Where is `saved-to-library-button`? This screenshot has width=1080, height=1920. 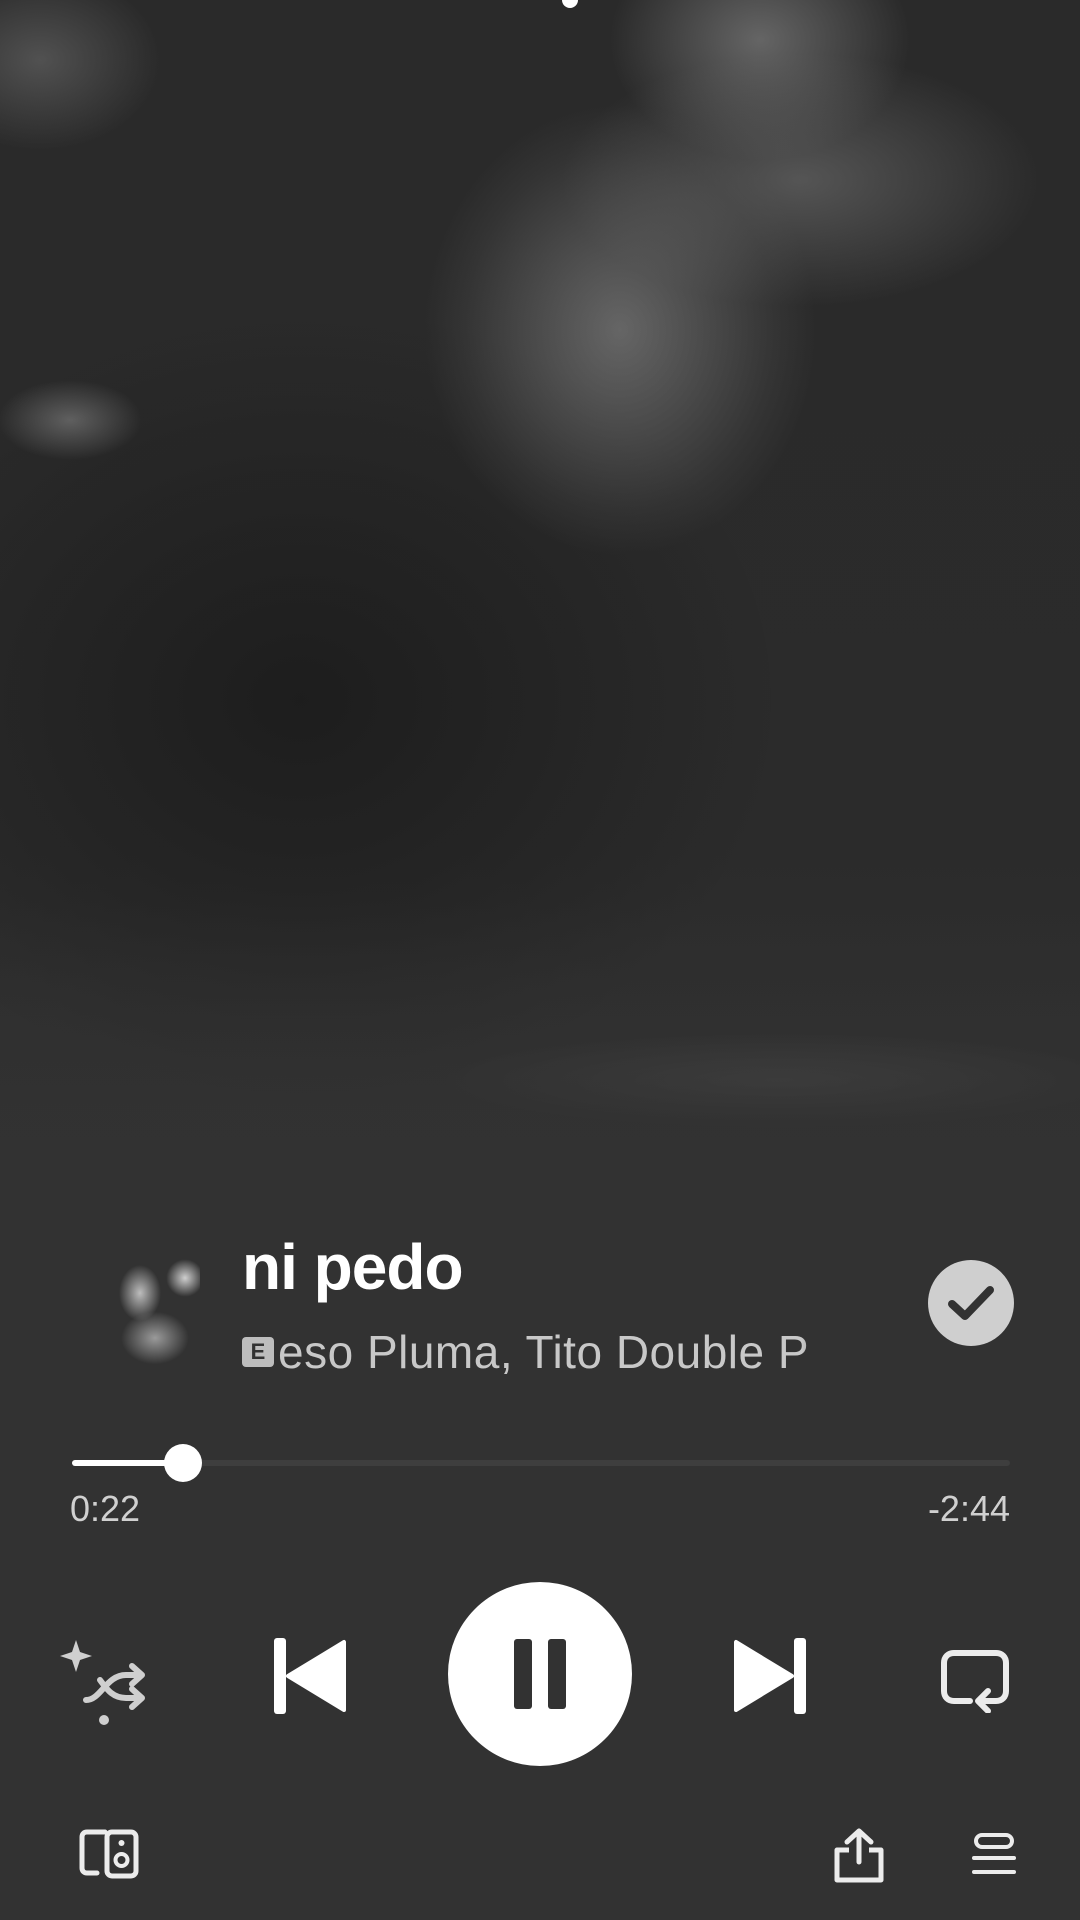 saved-to-library-button is located at coordinates (971, 1303).